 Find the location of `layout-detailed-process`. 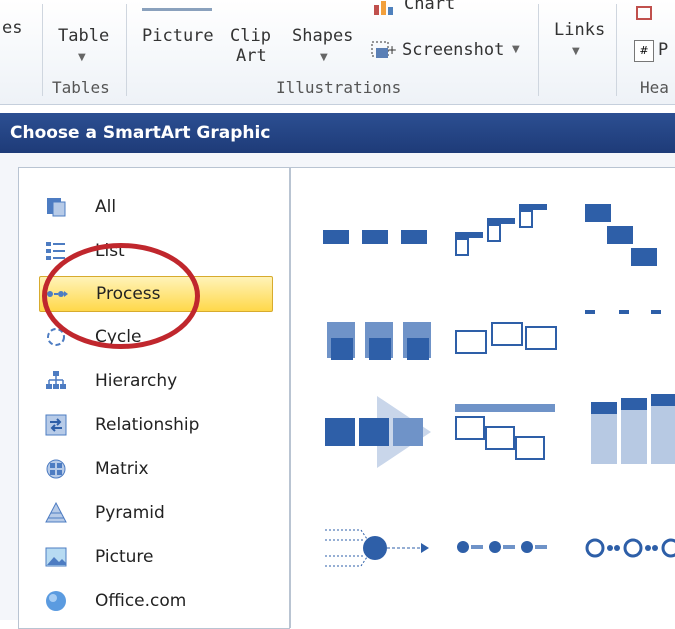

layout-detailed-process is located at coordinates (630, 316).